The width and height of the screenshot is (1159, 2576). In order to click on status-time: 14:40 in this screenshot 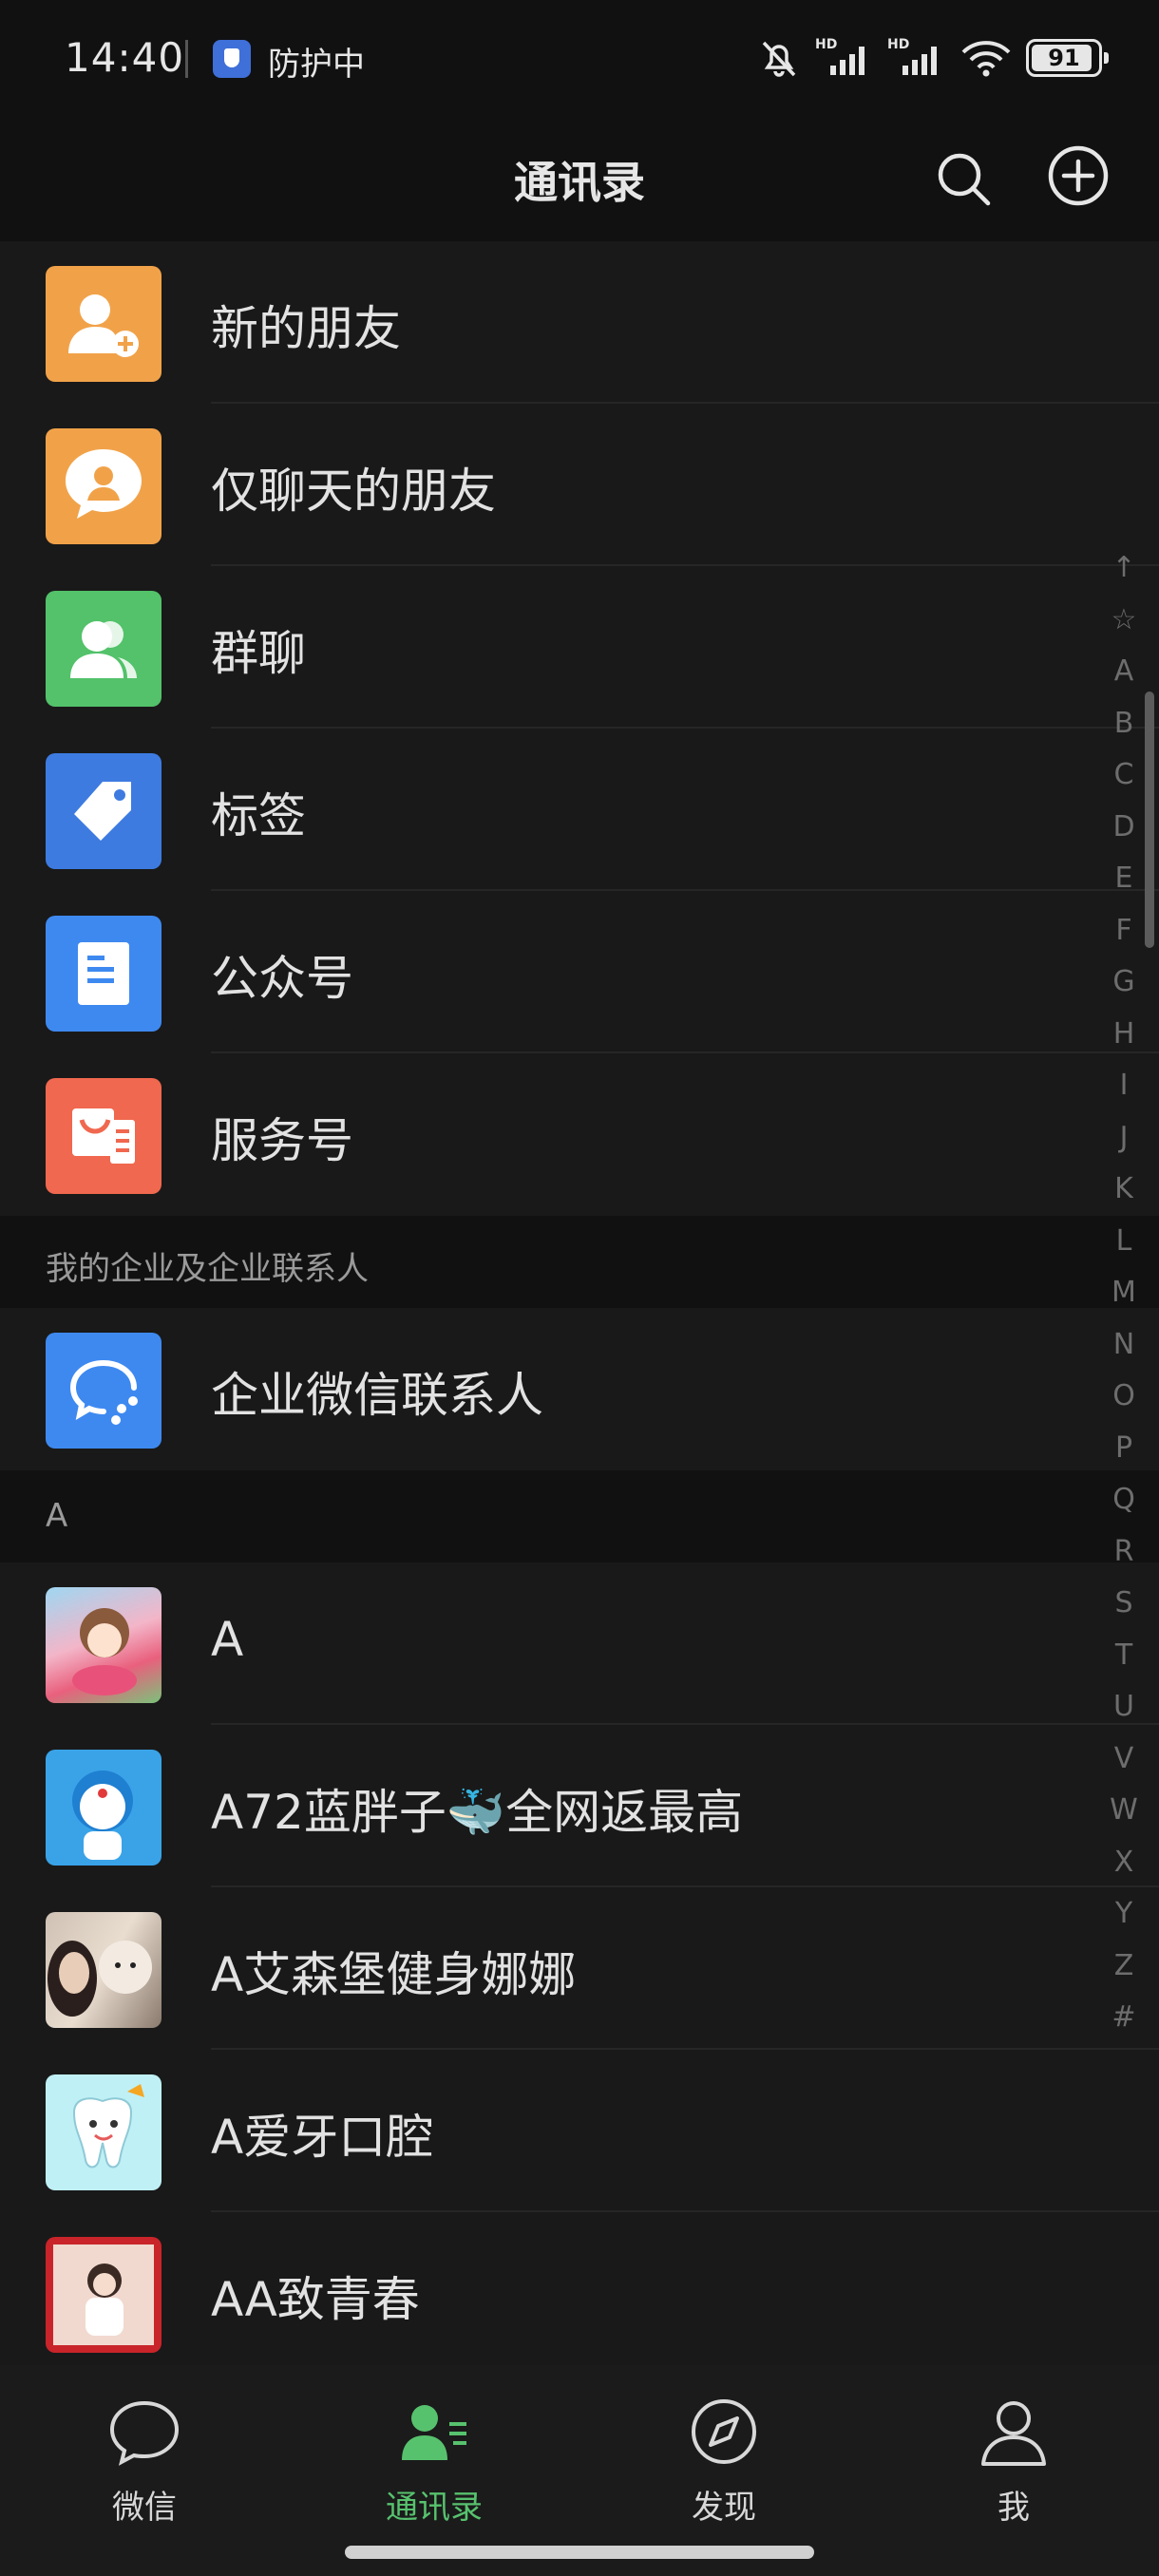, I will do `click(125, 57)`.